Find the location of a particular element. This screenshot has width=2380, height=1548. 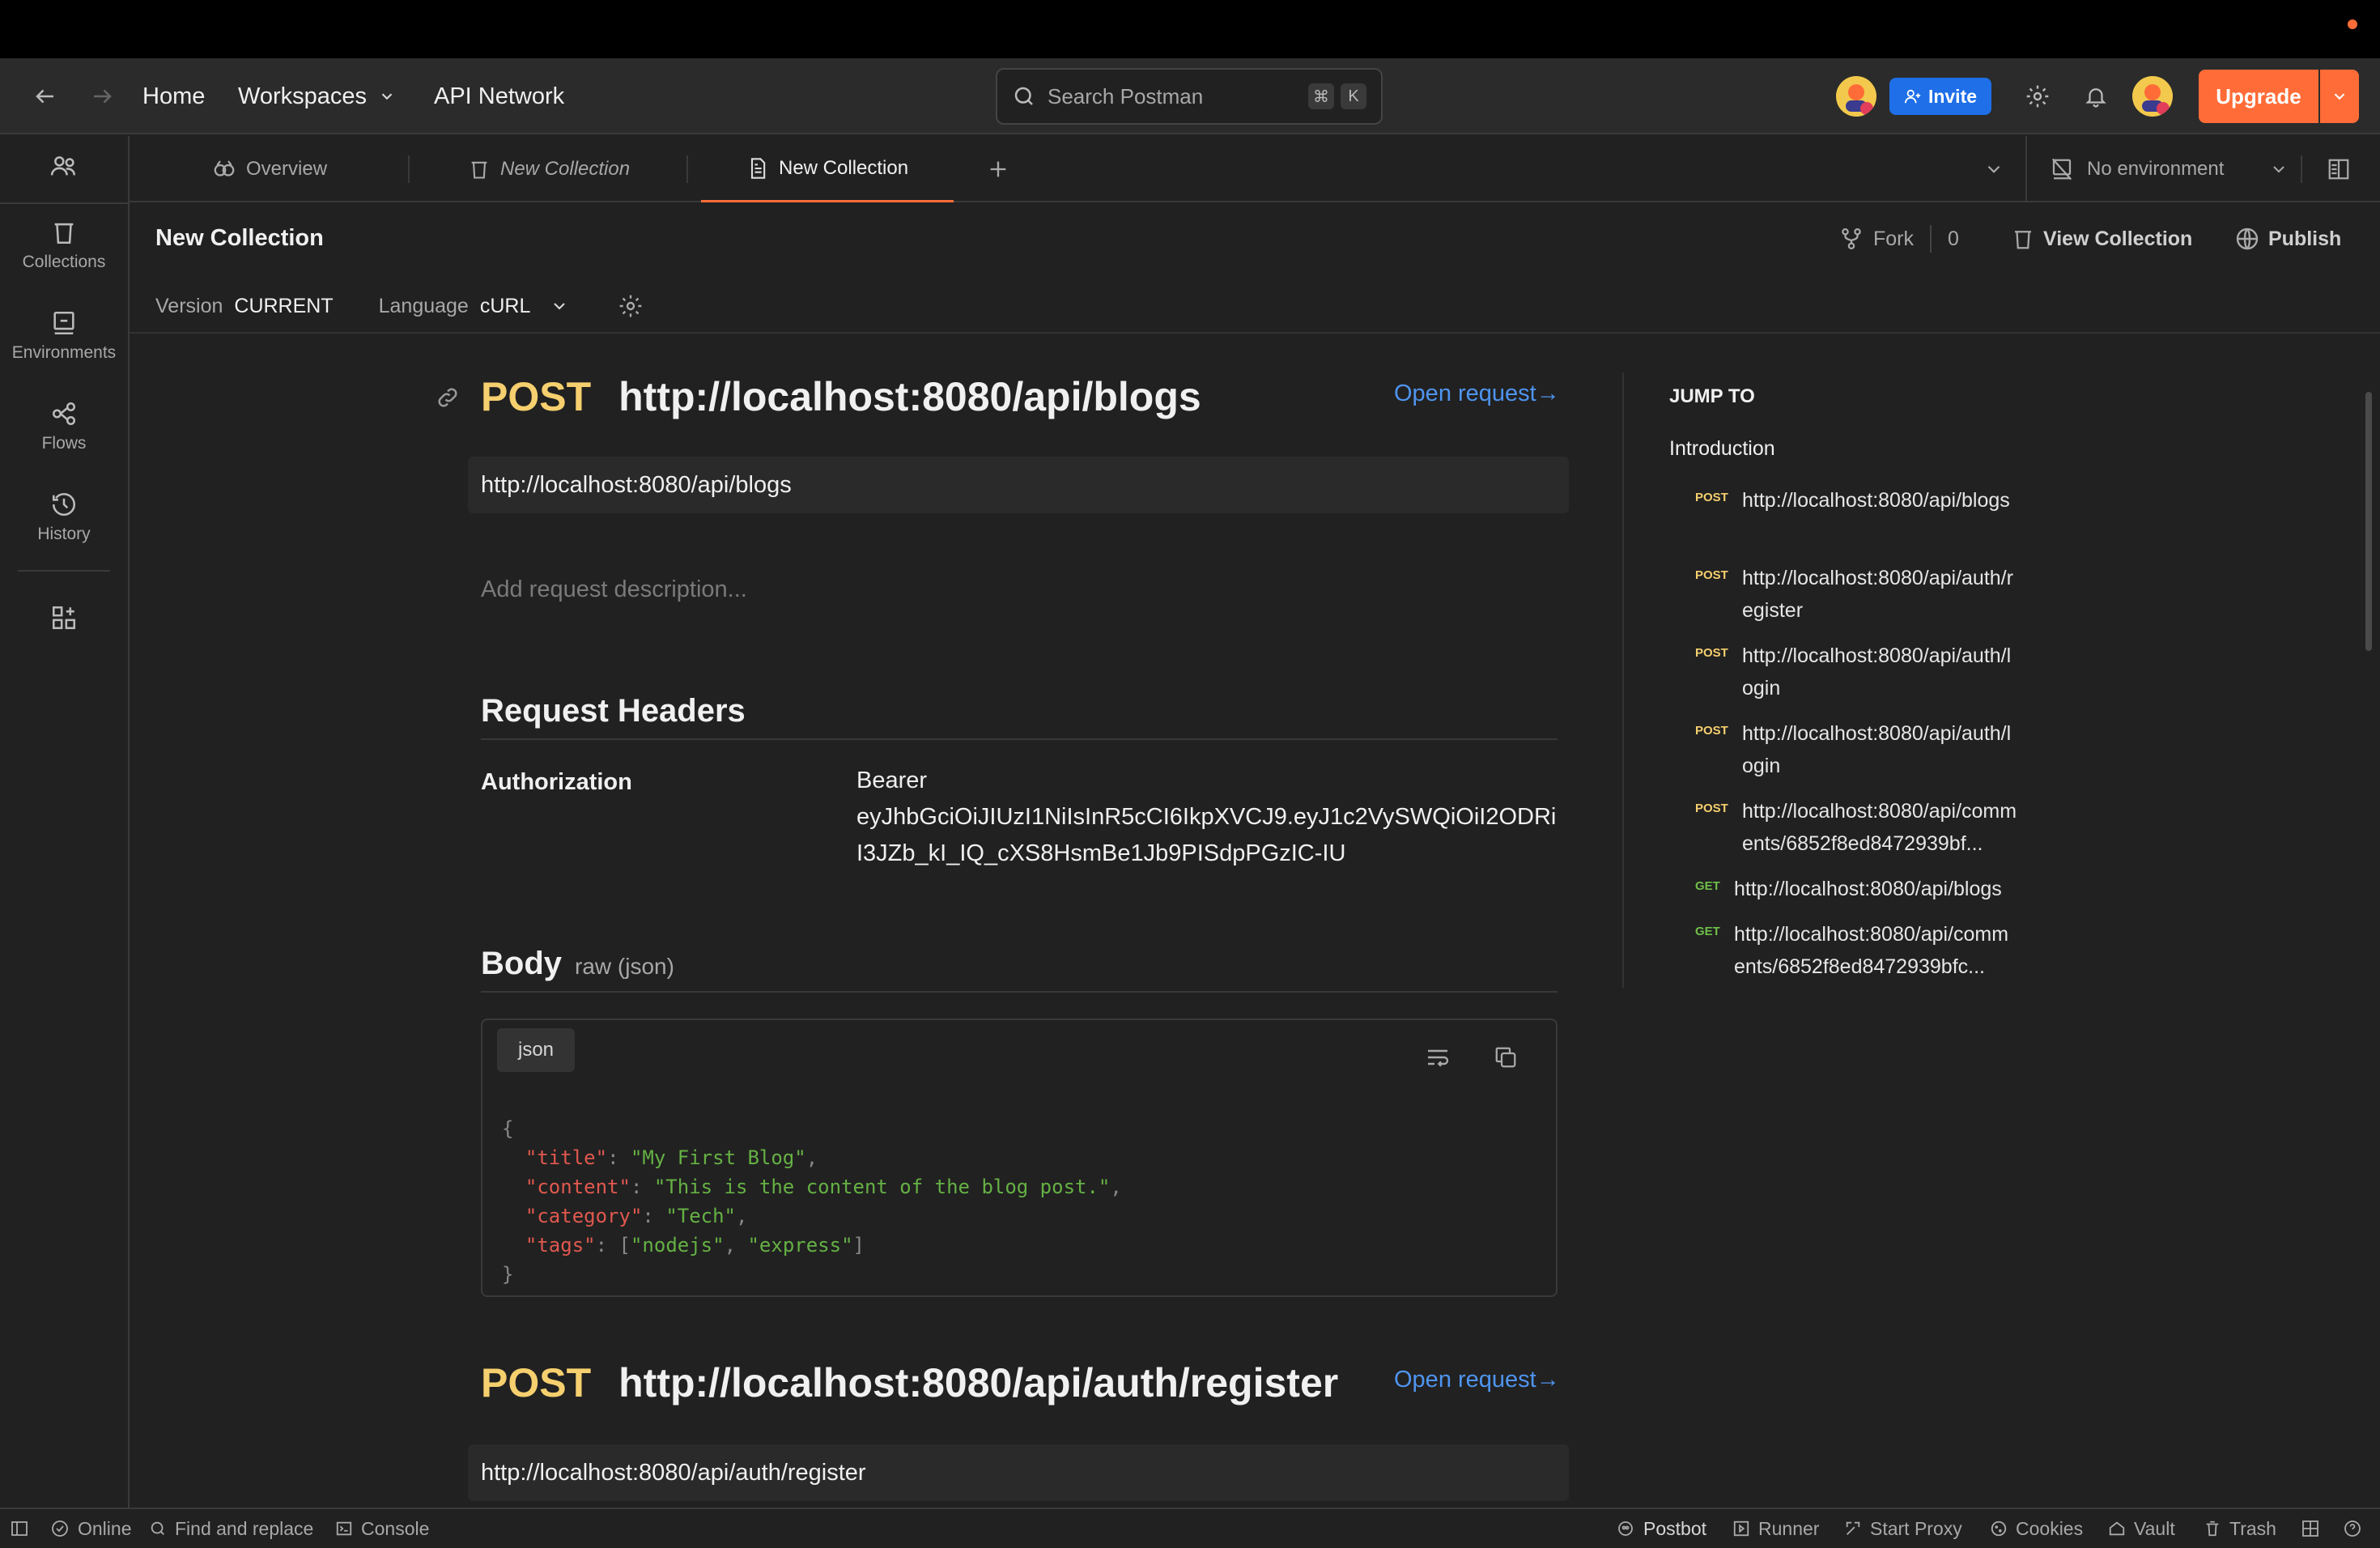

vertical-scrollbar is located at coordinates (2368, 521).